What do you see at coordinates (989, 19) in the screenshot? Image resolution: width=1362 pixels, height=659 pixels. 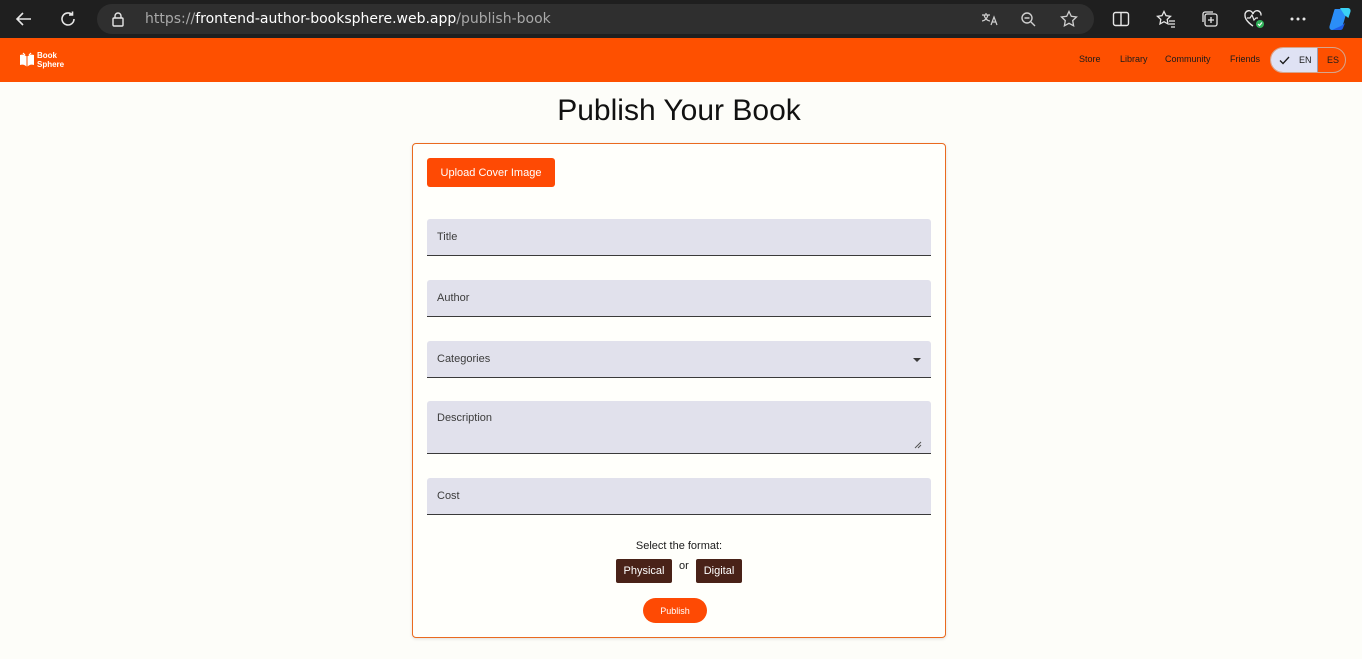 I see `translate-icon` at bounding box center [989, 19].